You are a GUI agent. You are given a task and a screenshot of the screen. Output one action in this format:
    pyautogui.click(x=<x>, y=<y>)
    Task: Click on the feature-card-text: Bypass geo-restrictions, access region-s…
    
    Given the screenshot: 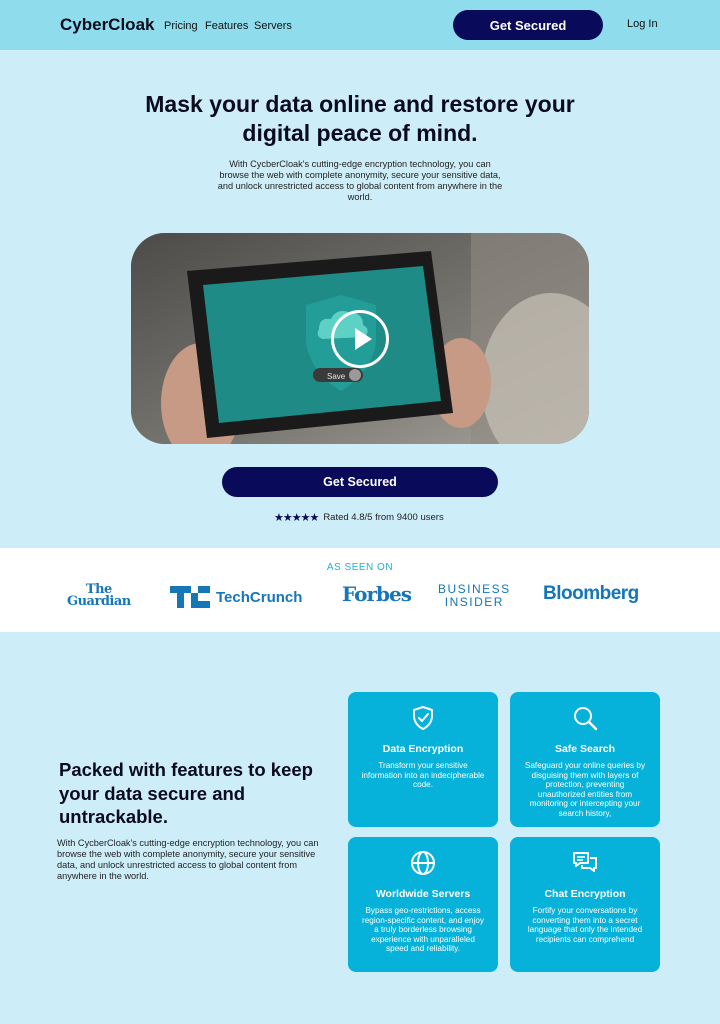 What is the action you would take?
    pyautogui.click(x=423, y=930)
    